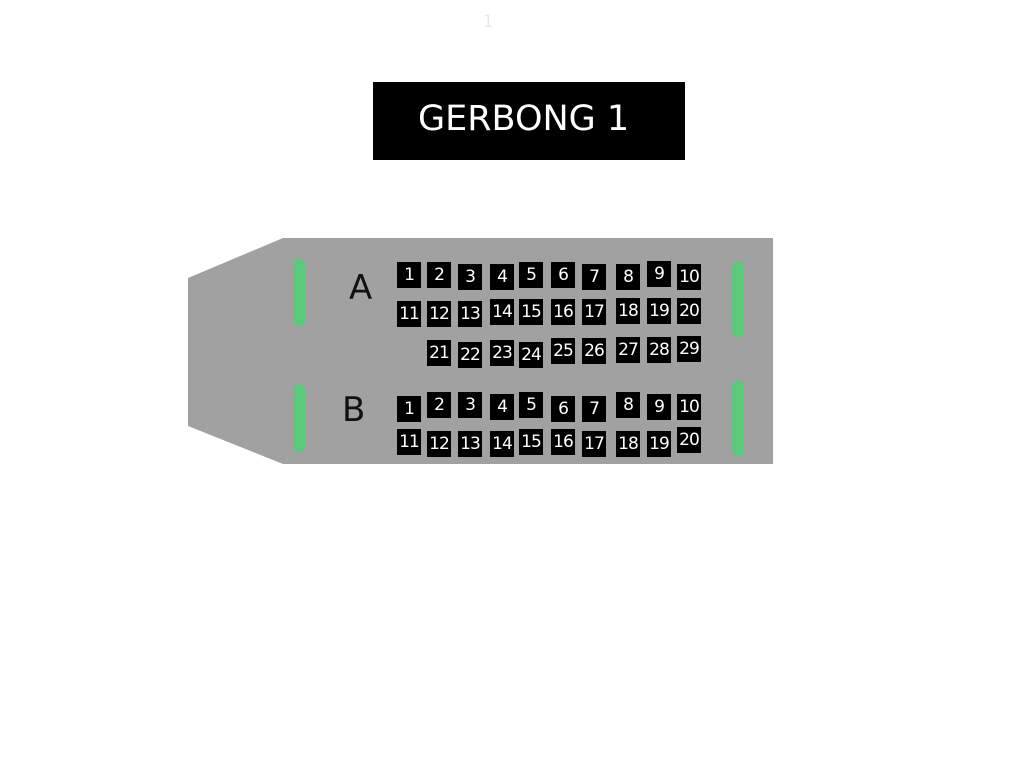 Image resolution: width=1024 pixels, height=768 pixels. Describe the element at coordinates (659, 350) in the screenshot. I see `seat-a-28: 28` at that location.